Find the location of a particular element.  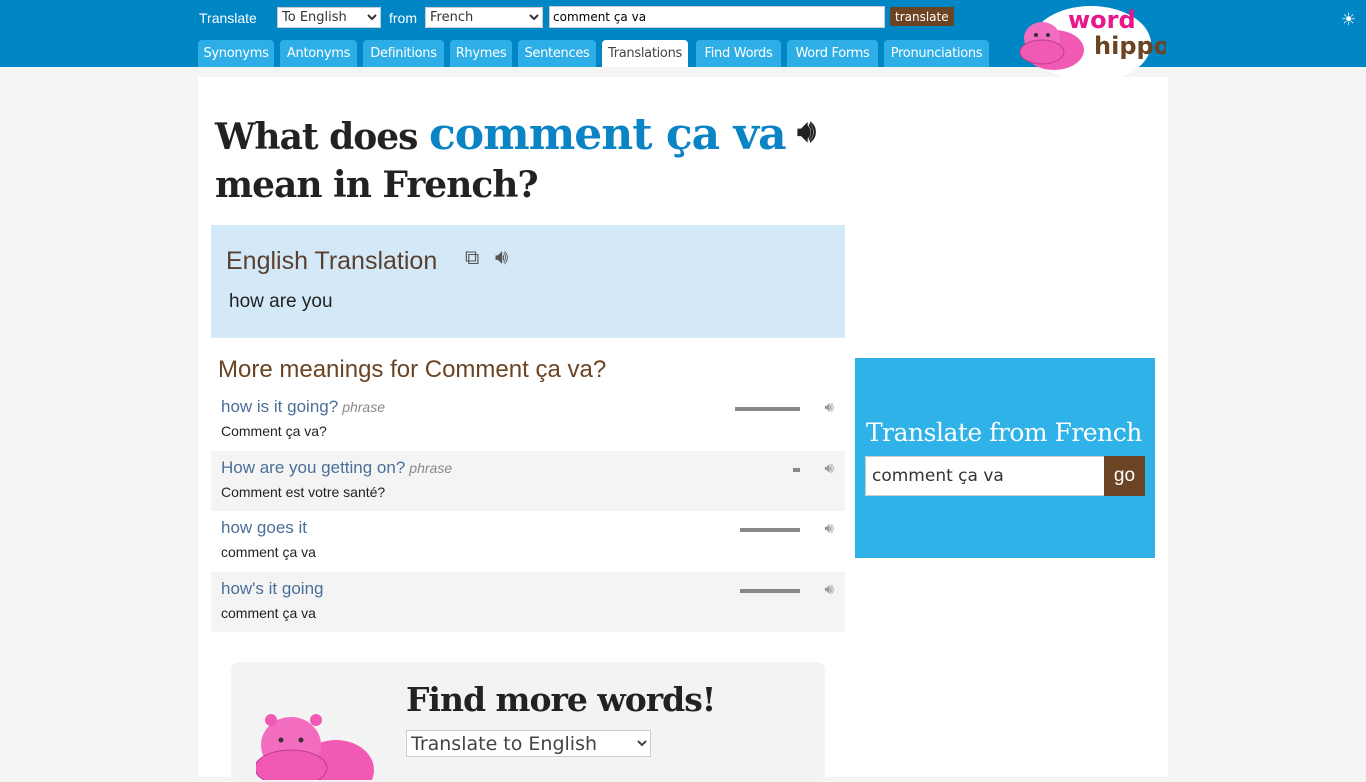

translation-heading: English Translation is located at coordinates (332, 261).